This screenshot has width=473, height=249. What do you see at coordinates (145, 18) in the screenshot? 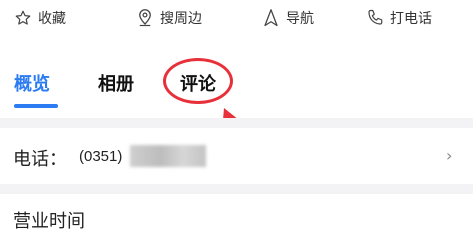
I see `location-pin-icon` at bounding box center [145, 18].